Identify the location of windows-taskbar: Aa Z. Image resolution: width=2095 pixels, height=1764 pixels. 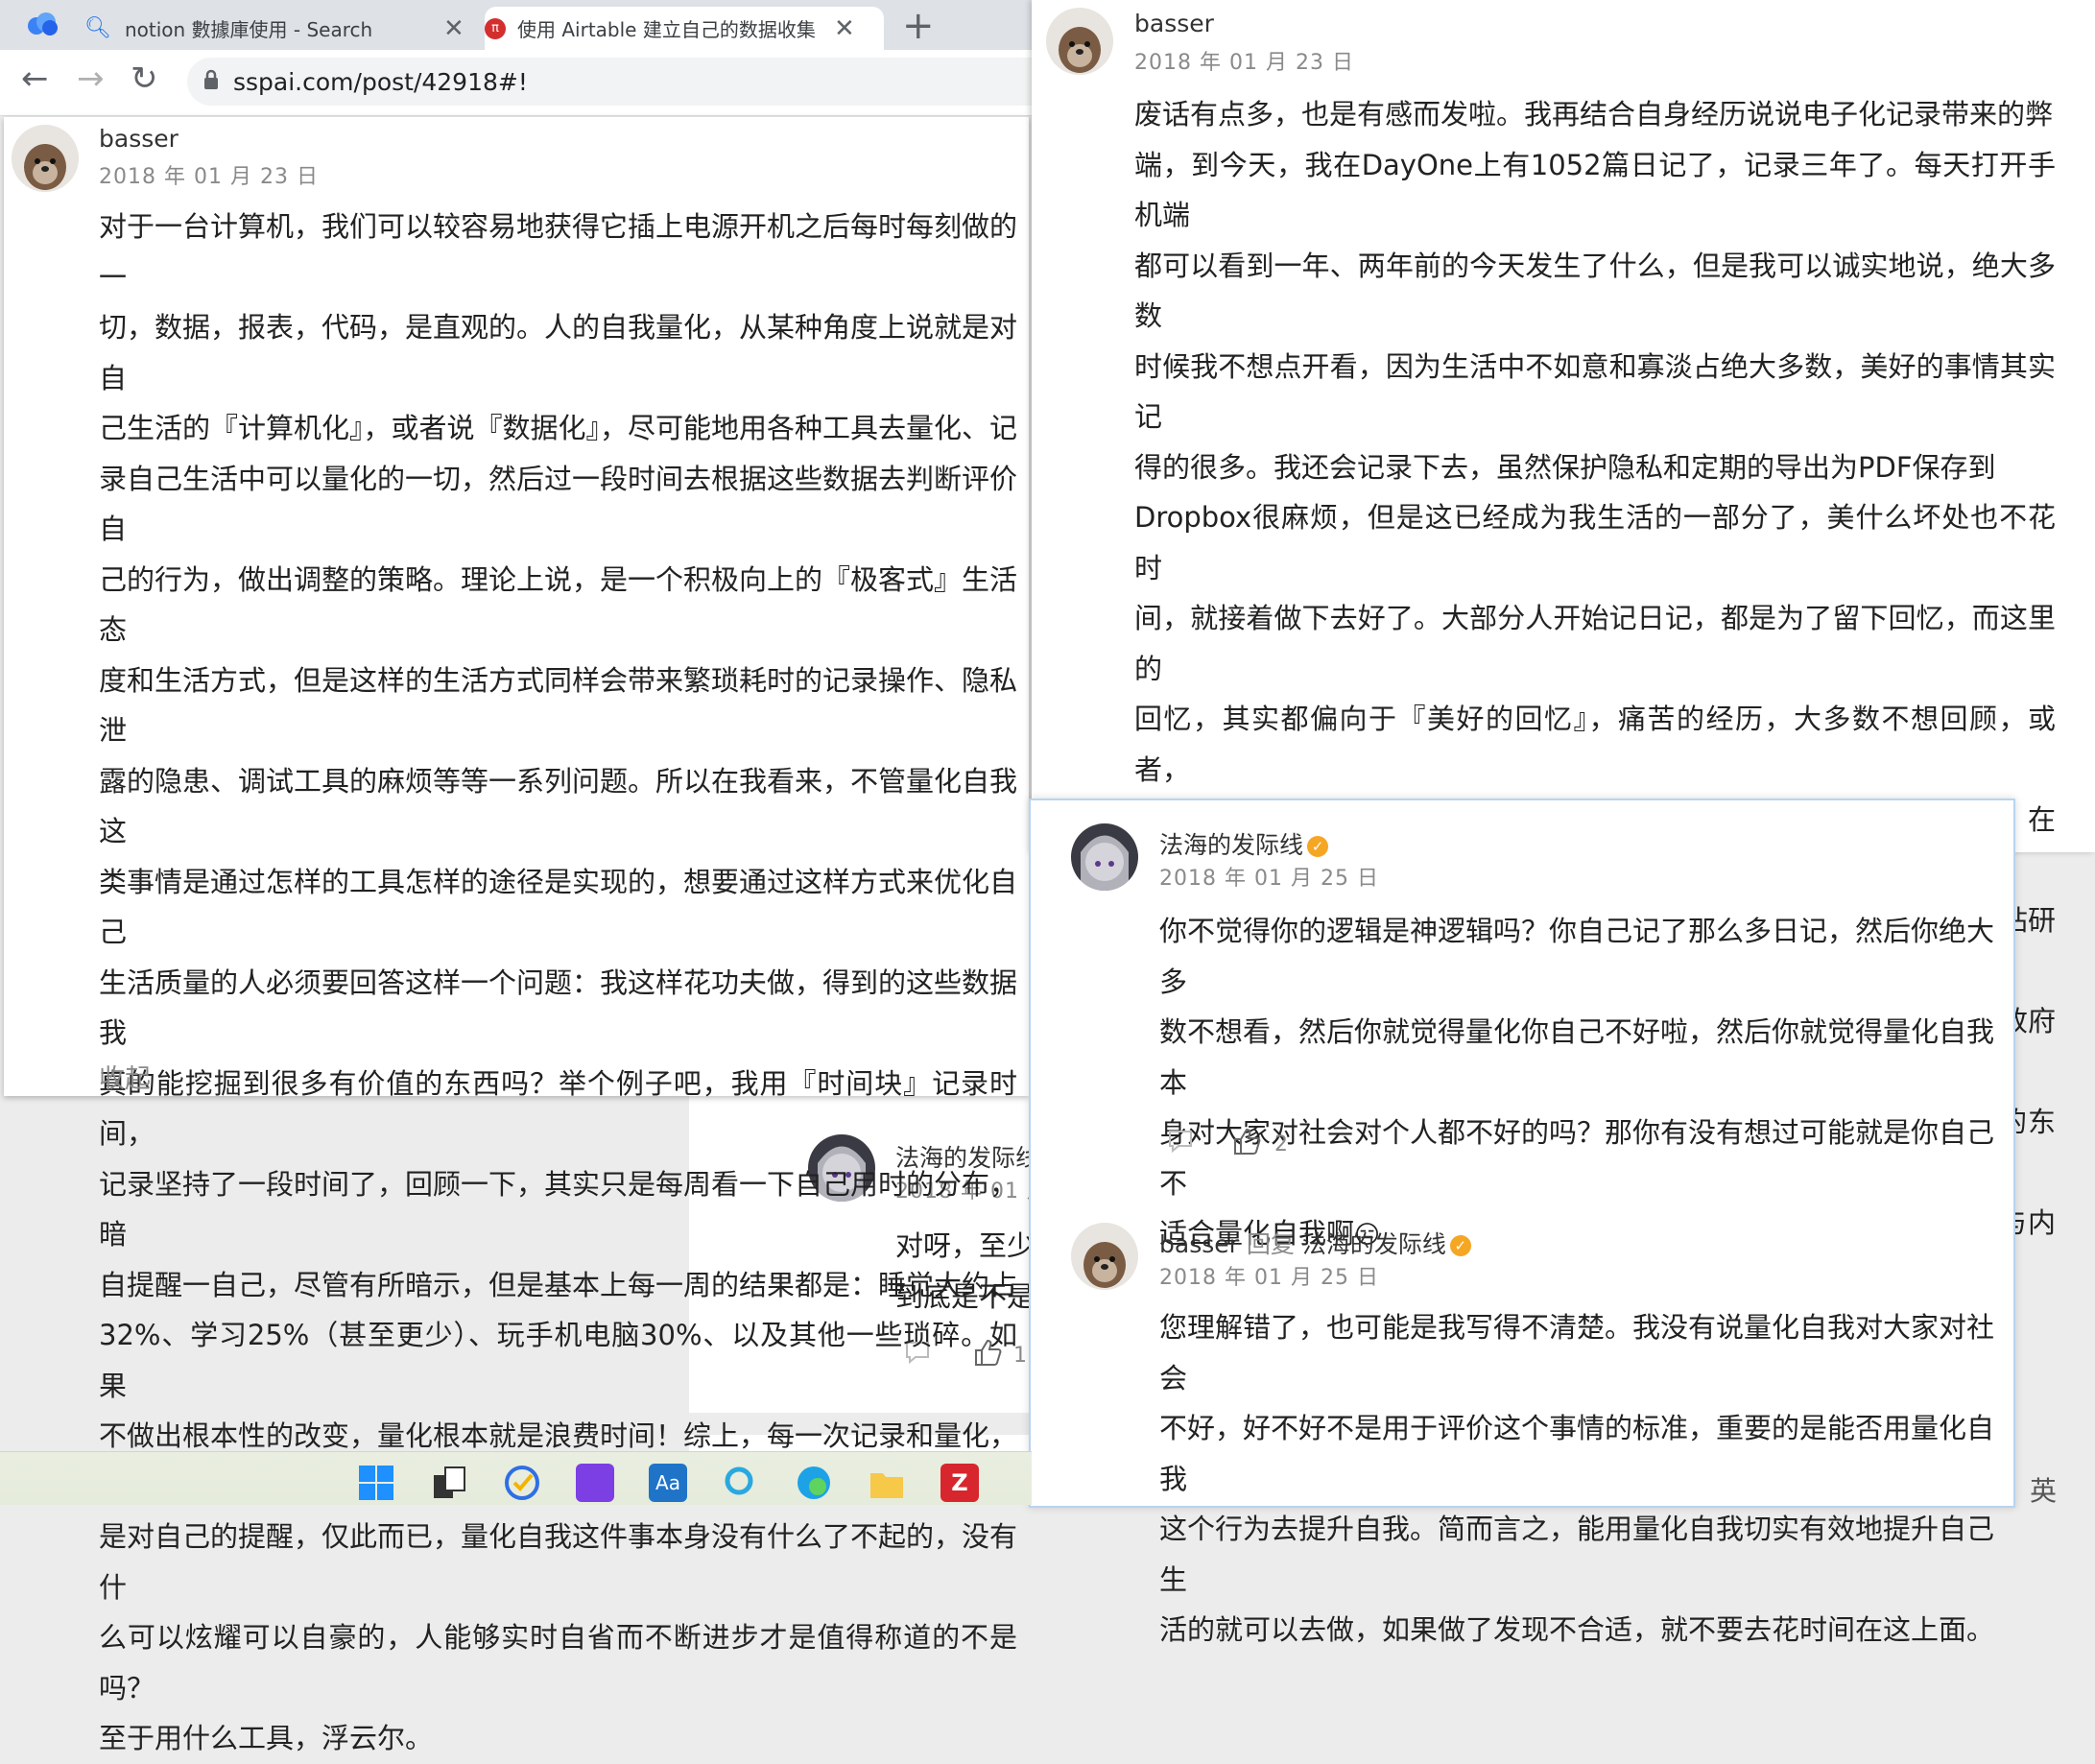
(516, 1478).